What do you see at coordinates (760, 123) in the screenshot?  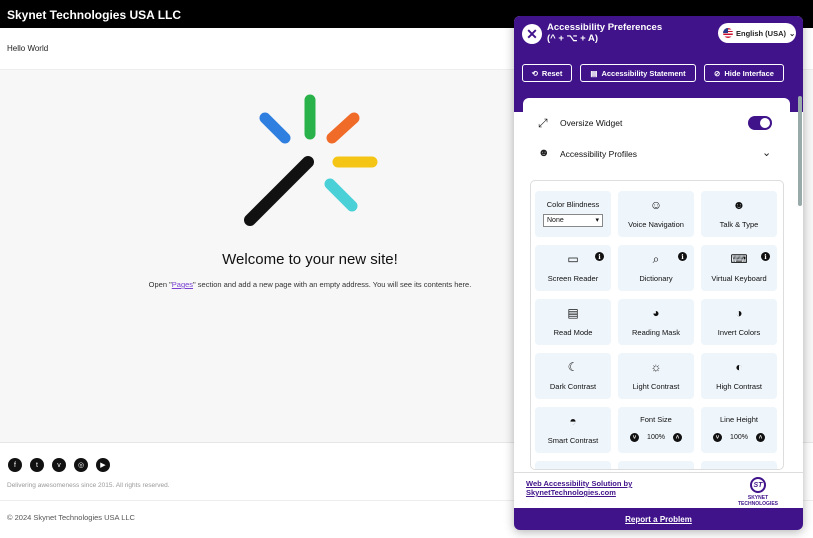 I see `oversize-widget-toggle` at bounding box center [760, 123].